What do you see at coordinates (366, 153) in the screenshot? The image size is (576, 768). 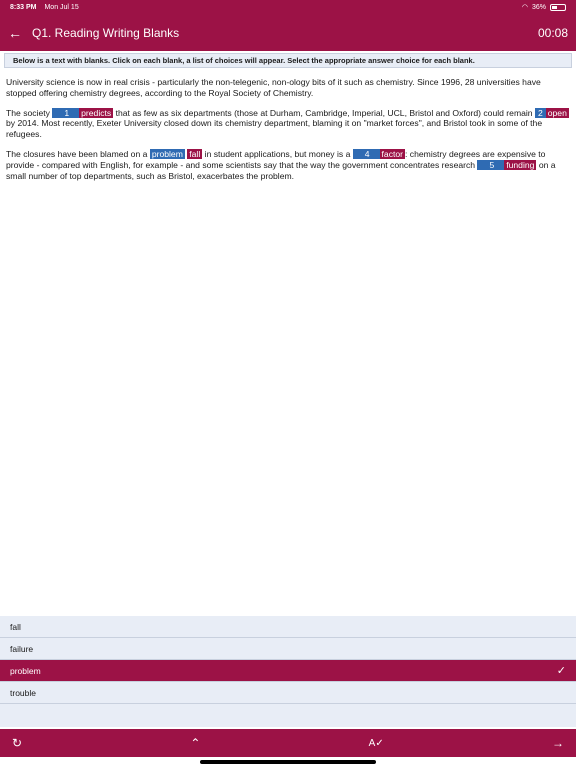 I see `blank-number: 4` at bounding box center [366, 153].